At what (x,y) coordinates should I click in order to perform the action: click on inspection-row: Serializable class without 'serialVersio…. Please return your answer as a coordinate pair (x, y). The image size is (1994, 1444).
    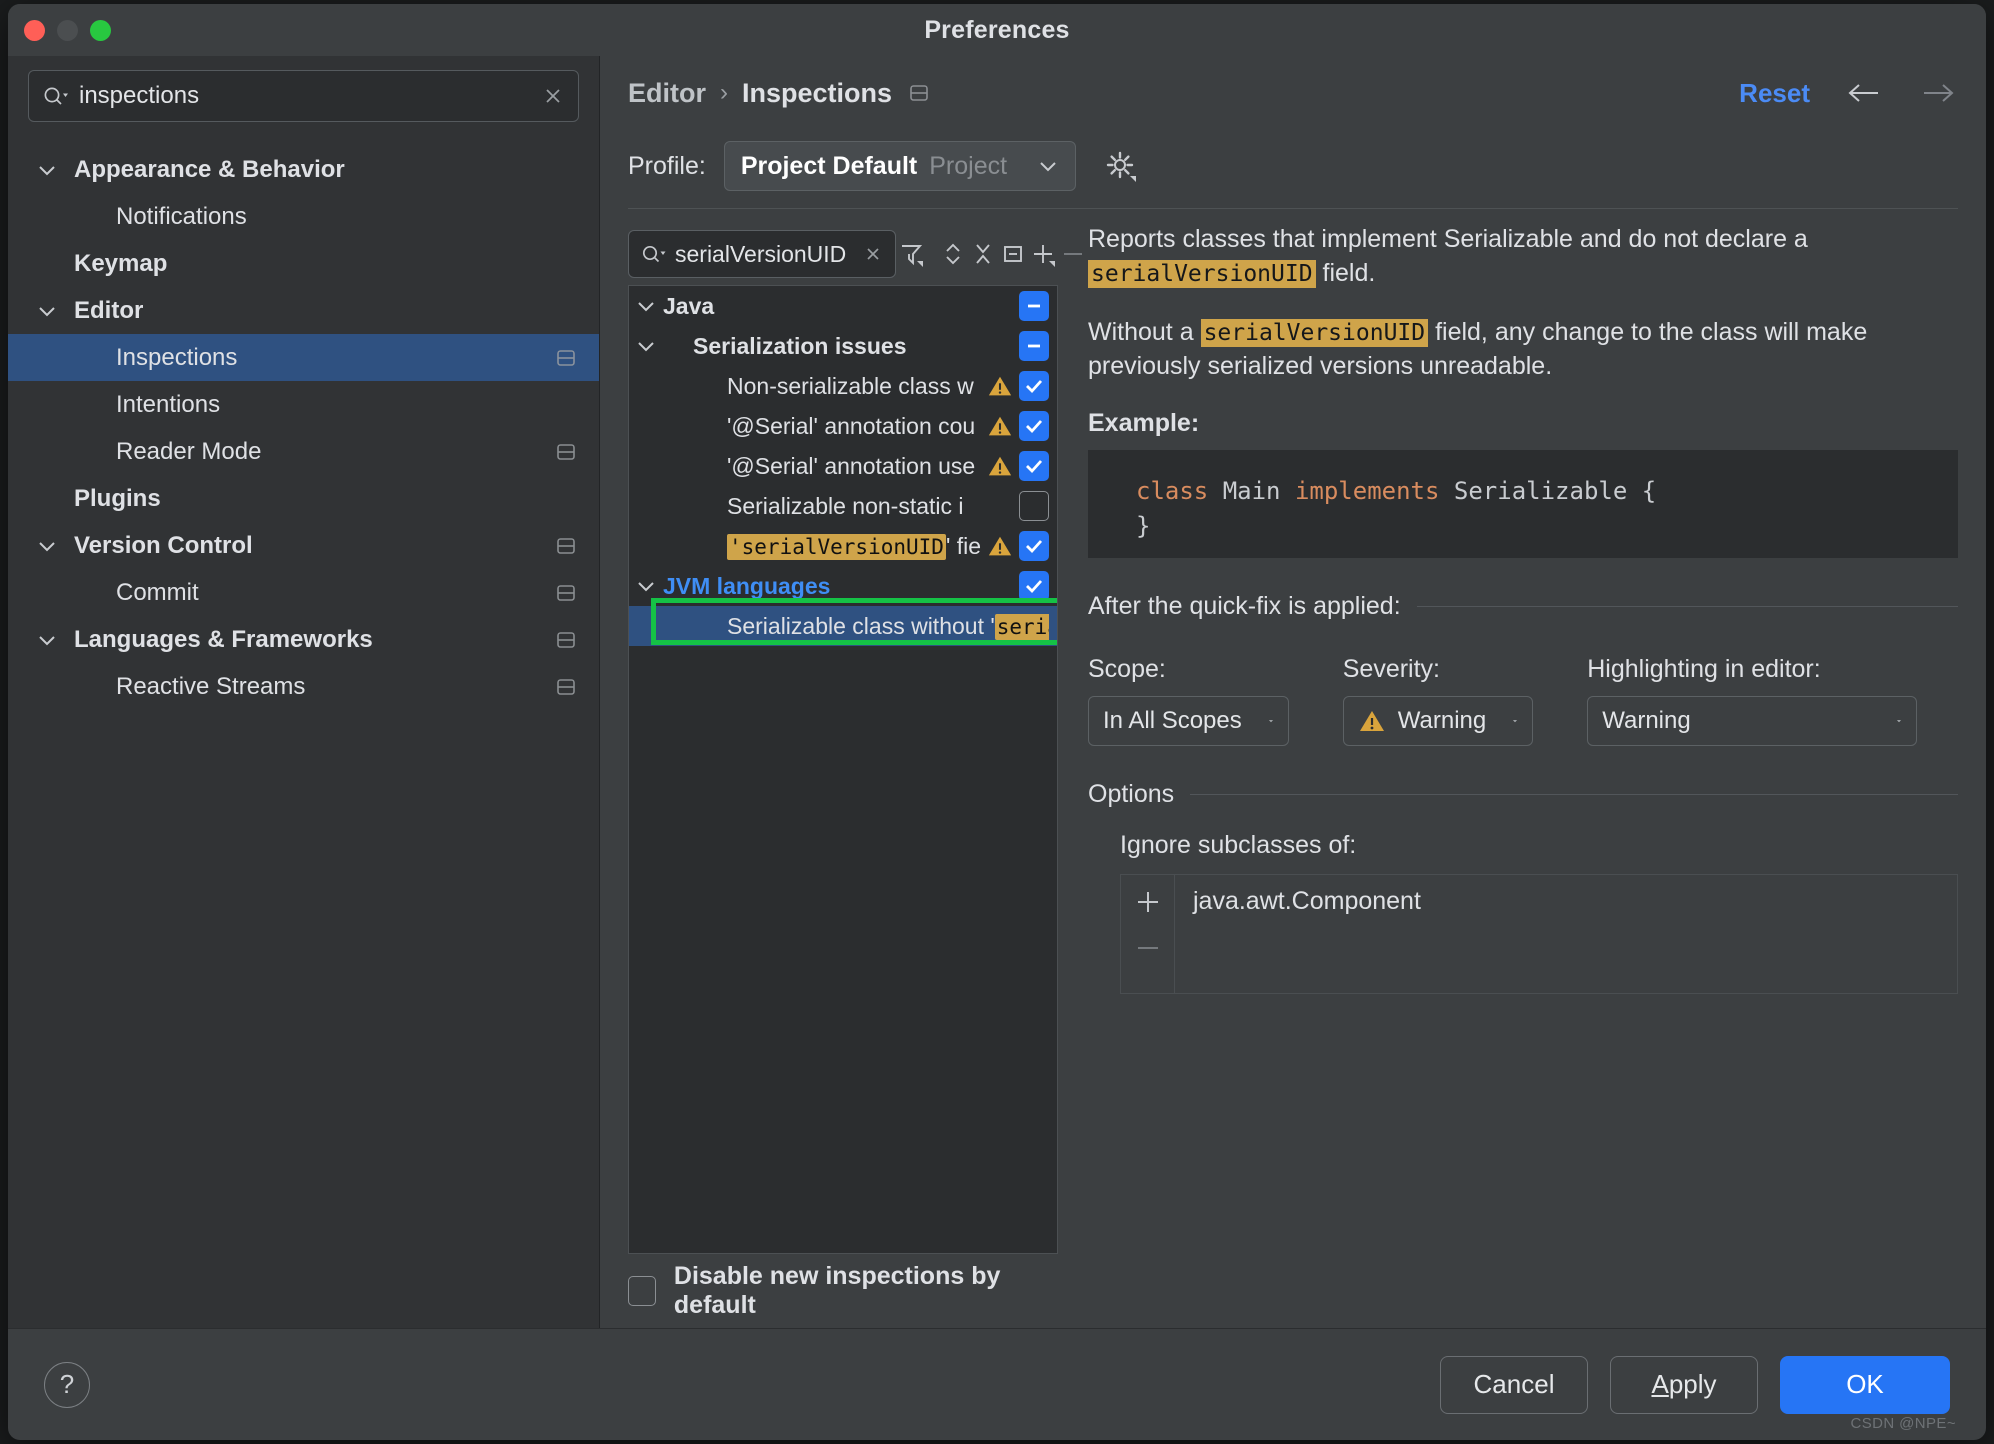
    Looking at the image, I should click on (843, 622).